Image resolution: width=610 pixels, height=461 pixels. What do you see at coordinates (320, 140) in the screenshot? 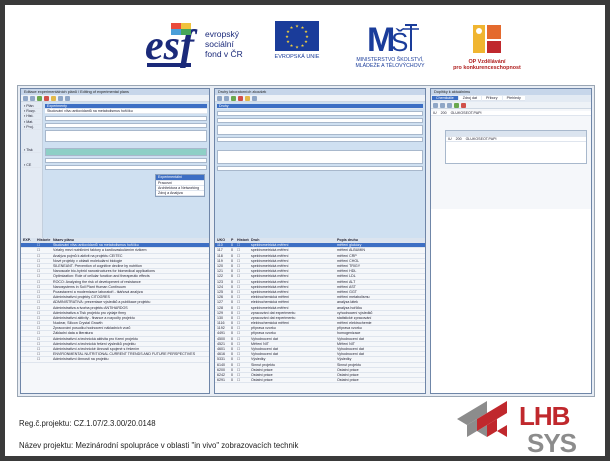
I see `lab-test-method-field` at bounding box center [320, 140].